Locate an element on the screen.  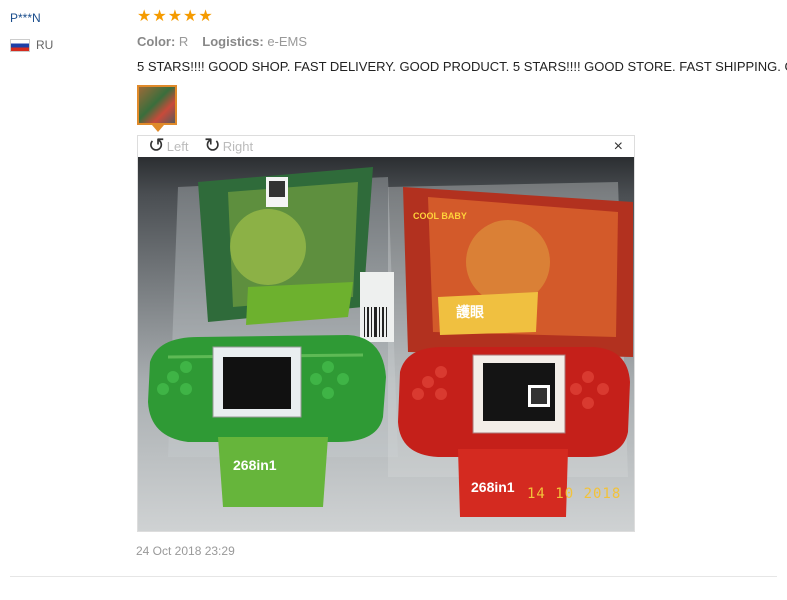
rotate-right-button: ↻ Right is located at coordinates (229, 146).